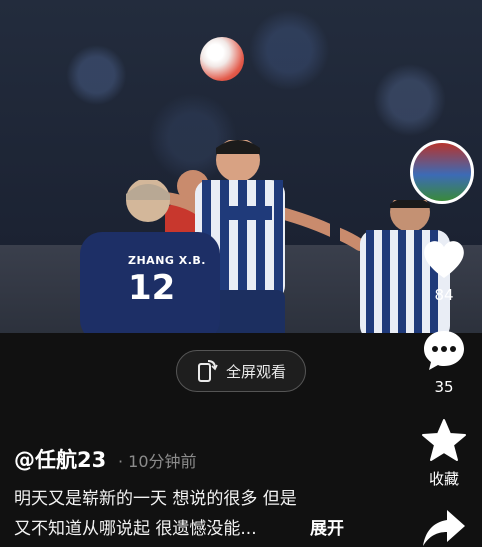 Image resolution: width=482 pixels, height=547 pixels. What do you see at coordinates (442, 172) in the screenshot?
I see `author-avatar` at bounding box center [442, 172].